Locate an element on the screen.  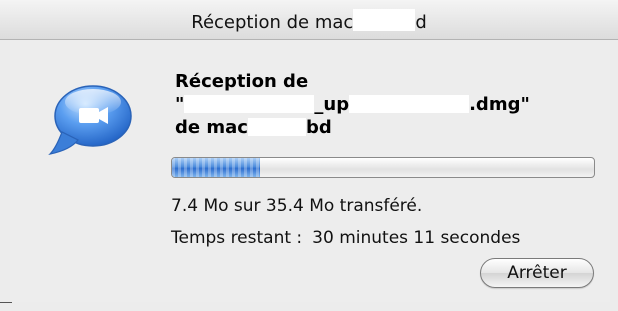
file-name: " _up .dmg" is located at coordinates (352, 104).